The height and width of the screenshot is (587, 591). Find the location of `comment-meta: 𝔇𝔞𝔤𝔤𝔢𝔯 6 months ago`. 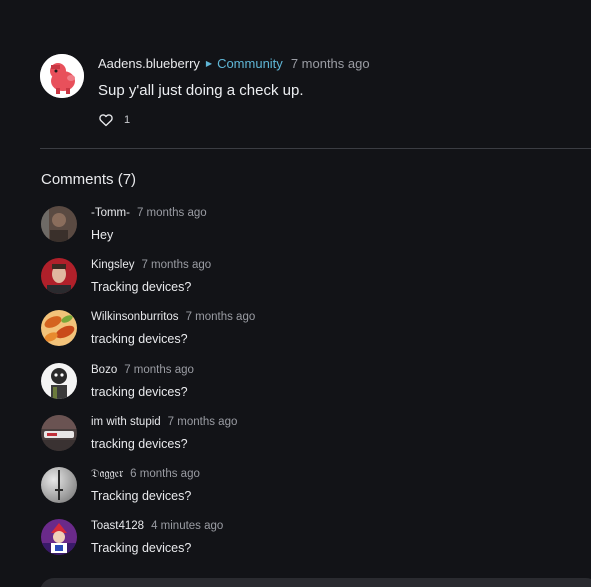

comment-meta: 𝔇𝔞𝔤𝔤𝔢𝔯 6 months ago is located at coordinates (331, 474).